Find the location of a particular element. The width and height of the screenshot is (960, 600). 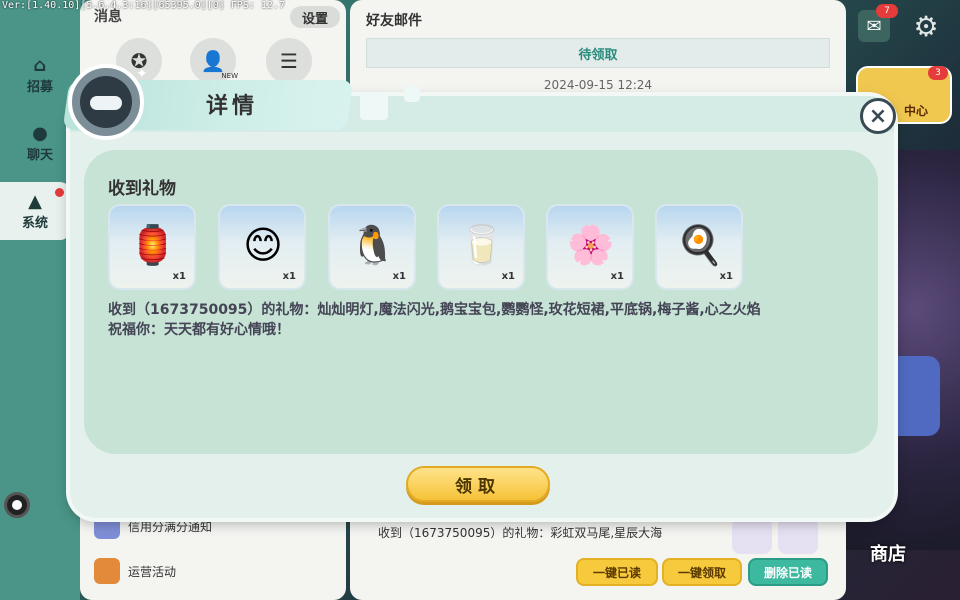

dialog-title: 详情 is located at coordinates (232, 106).